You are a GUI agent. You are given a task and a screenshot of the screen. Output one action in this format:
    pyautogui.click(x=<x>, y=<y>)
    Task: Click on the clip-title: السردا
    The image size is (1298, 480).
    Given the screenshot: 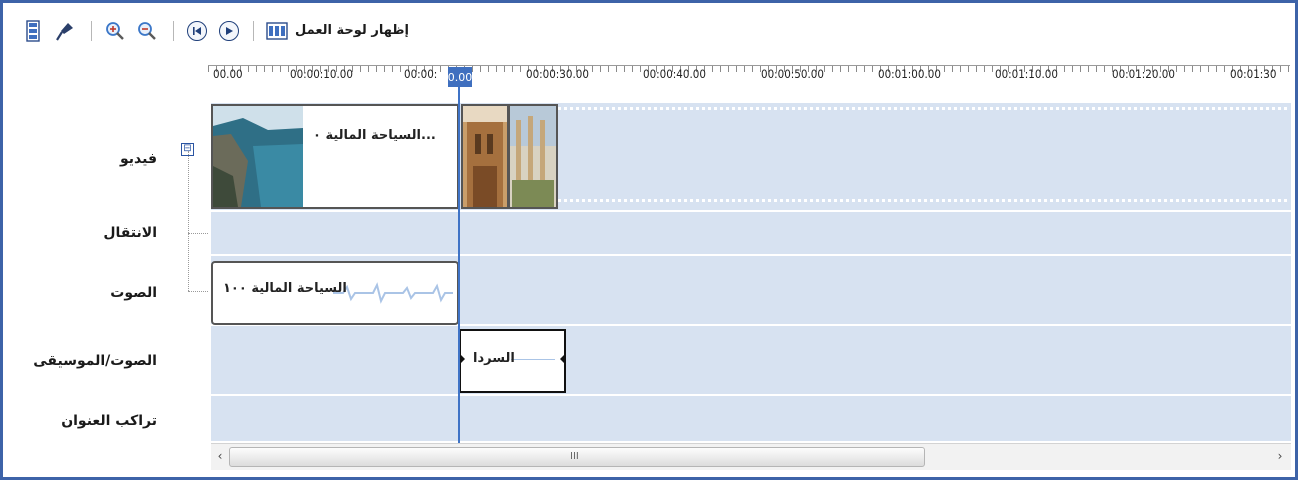 What is the action you would take?
    pyautogui.click(x=494, y=358)
    